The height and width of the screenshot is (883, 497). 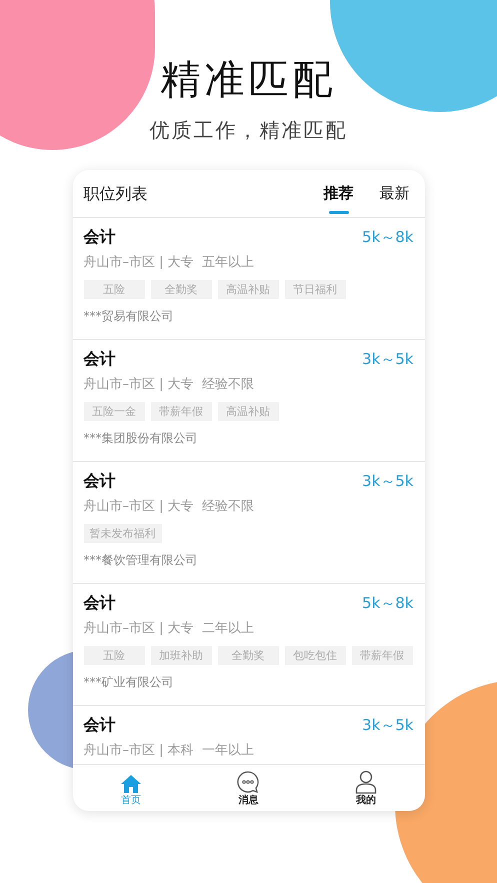 What do you see at coordinates (141, 438) in the screenshot?
I see `company-name: ***集团股份有限公司` at bounding box center [141, 438].